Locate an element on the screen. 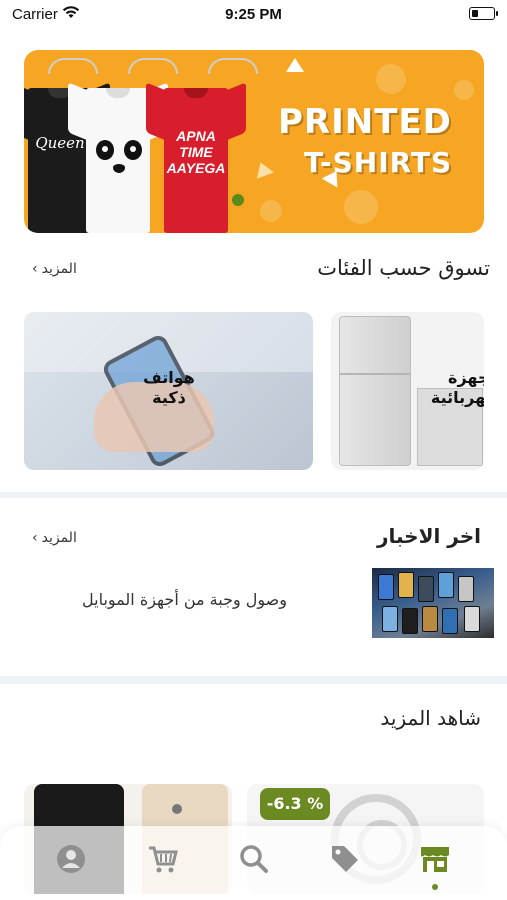  search-icon is located at coordinates (254, 859).